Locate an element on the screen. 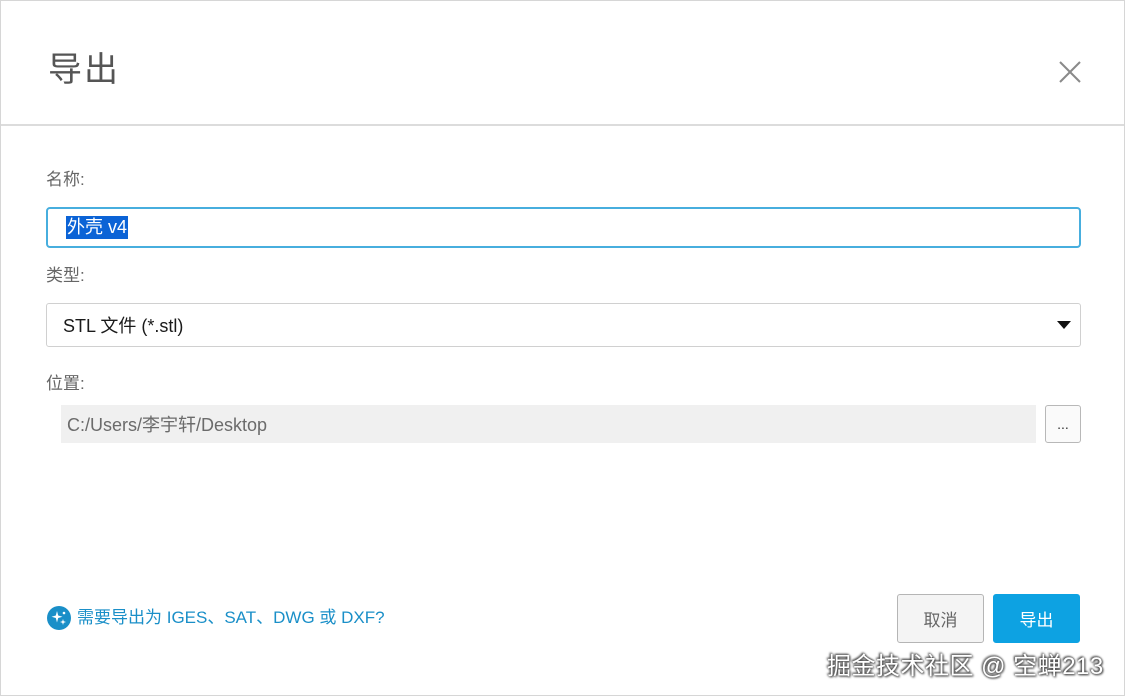 Image resolution: width=1125 pixels, height=696 pixels. type-label: 类型: is located at coordinates (65, 275).